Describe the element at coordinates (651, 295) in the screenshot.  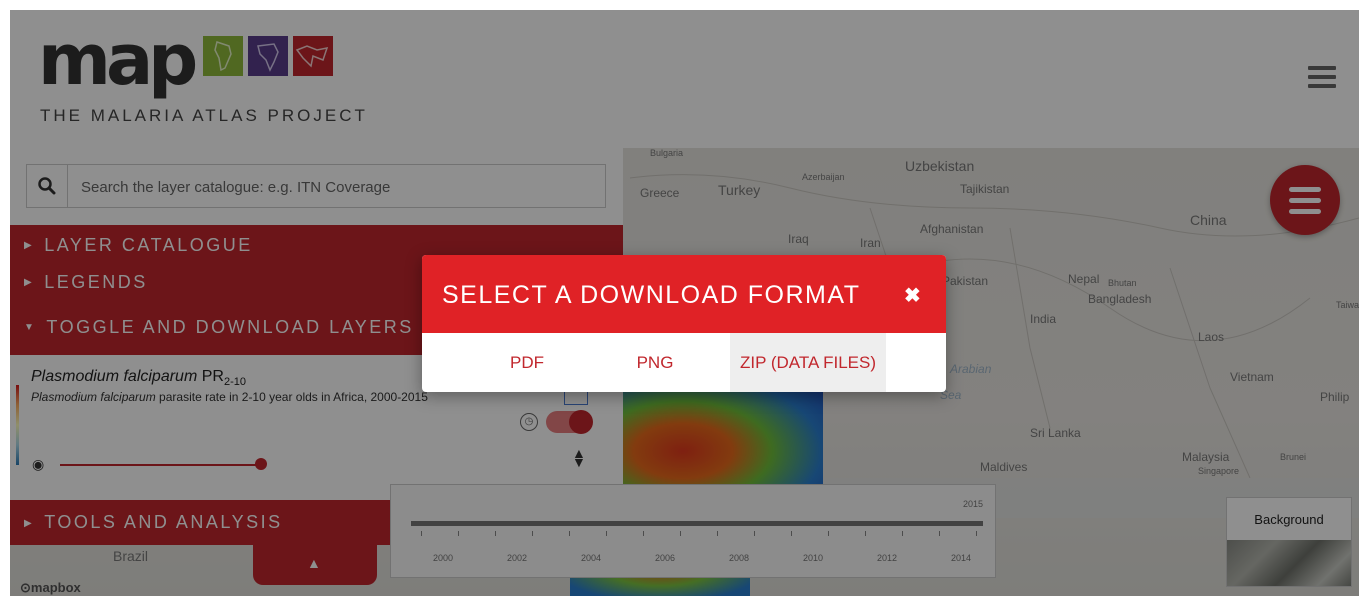
I see `dialog-title: SELECT A DOWNLOAD FORMAT` at that location.